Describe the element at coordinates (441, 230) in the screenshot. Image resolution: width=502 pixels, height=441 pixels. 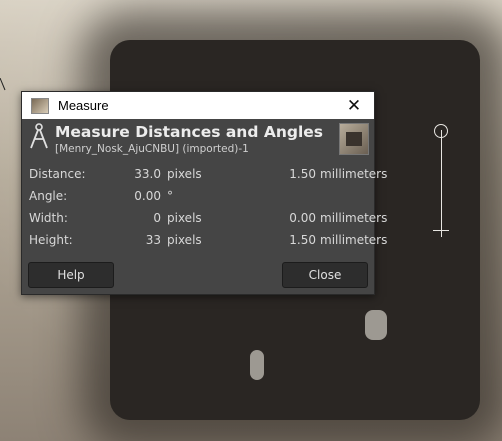
I see `measure-end-crosshair-vertical` at that location.